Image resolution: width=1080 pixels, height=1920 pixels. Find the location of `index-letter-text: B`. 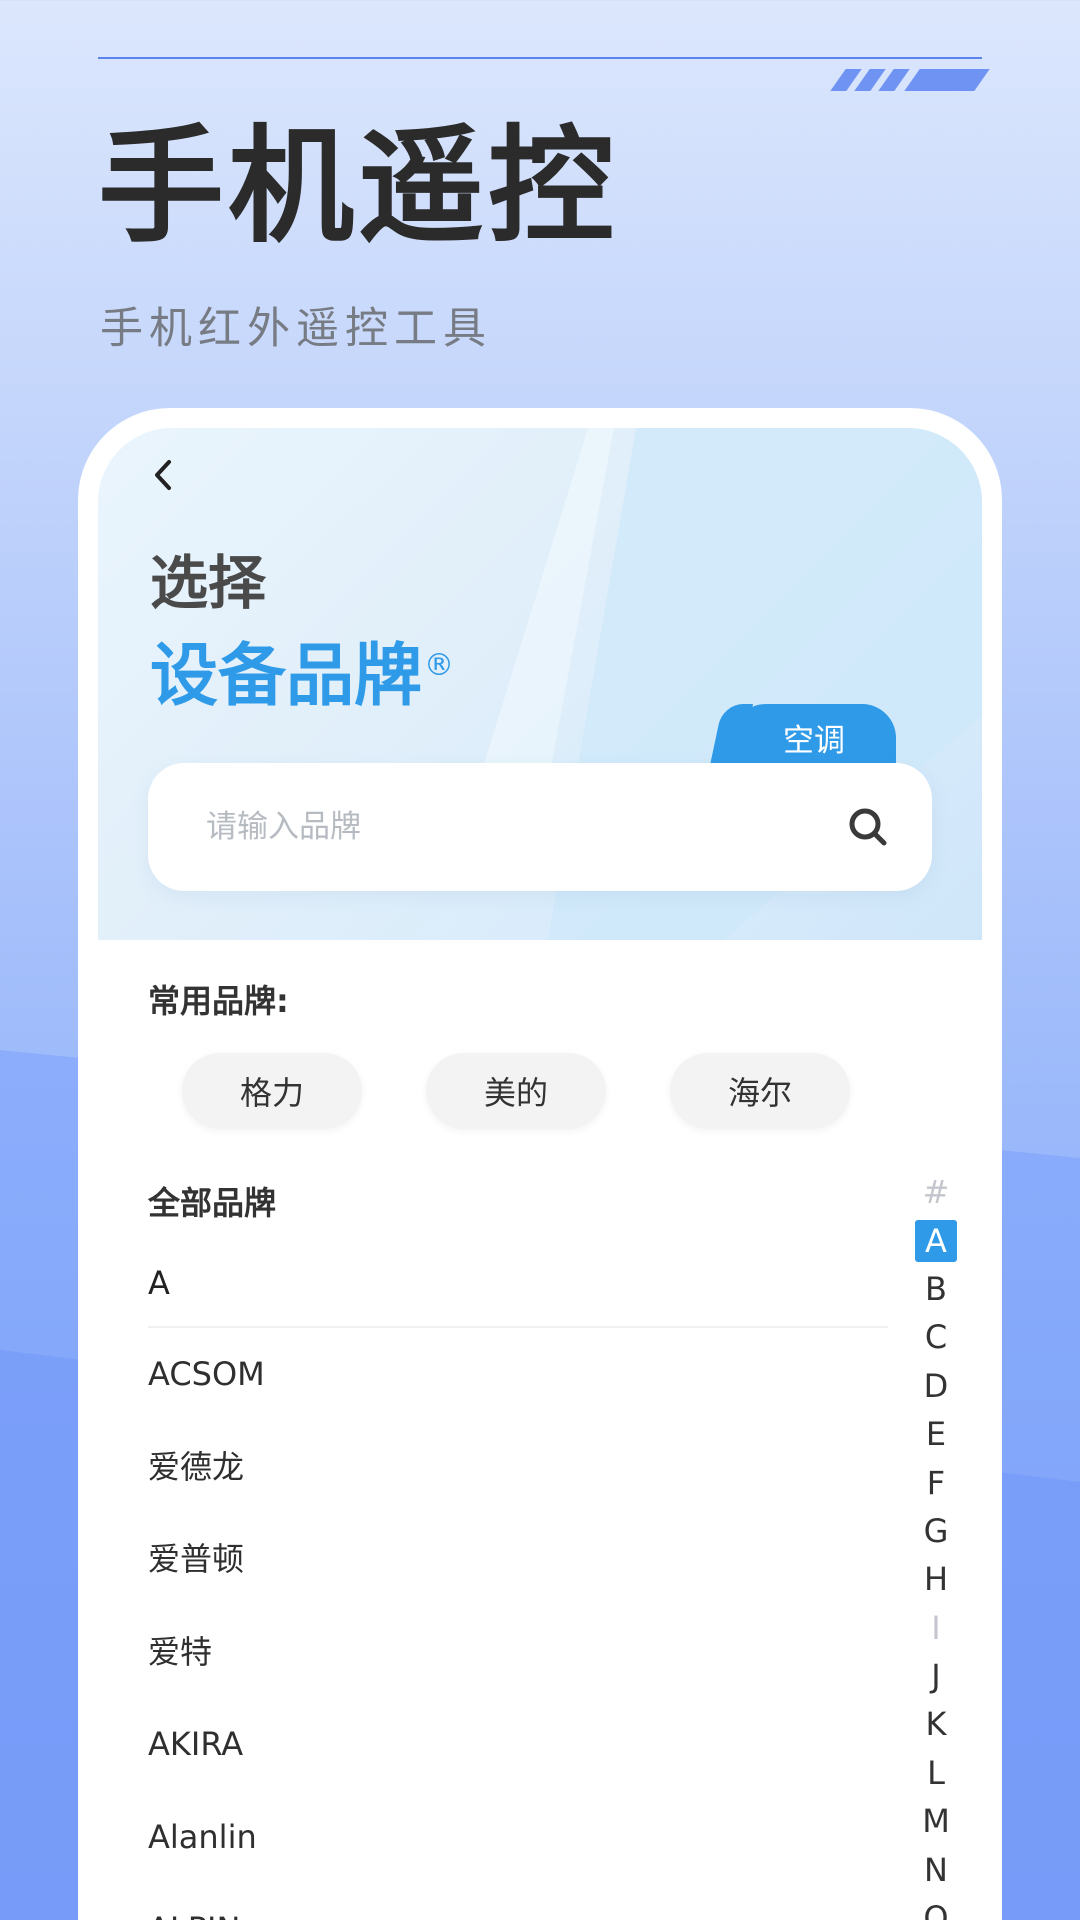

index-letter-text: B is located at coordinates (936, 1288).